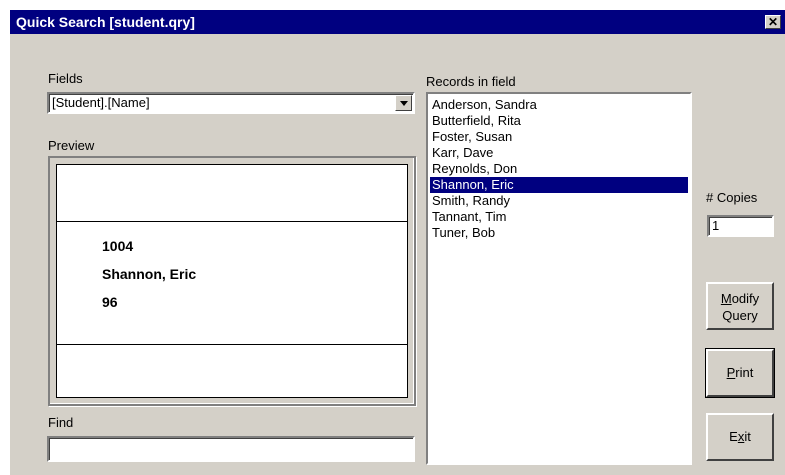 Image resolution: width=785 pixels, height=475 pixels. Describe the element at coordinates (559, 121) in the screenshot. I see `list-item: Butterfield, Rita` at that location.